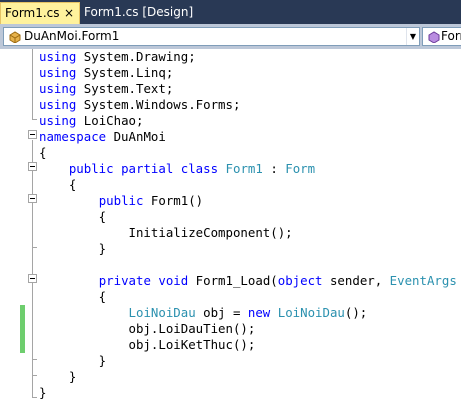 This screenshot has width=461, height=406. What do you see at coordinates (434, 37) in the screenshot?
I see `member-icon` at bounding box center [434, 37].